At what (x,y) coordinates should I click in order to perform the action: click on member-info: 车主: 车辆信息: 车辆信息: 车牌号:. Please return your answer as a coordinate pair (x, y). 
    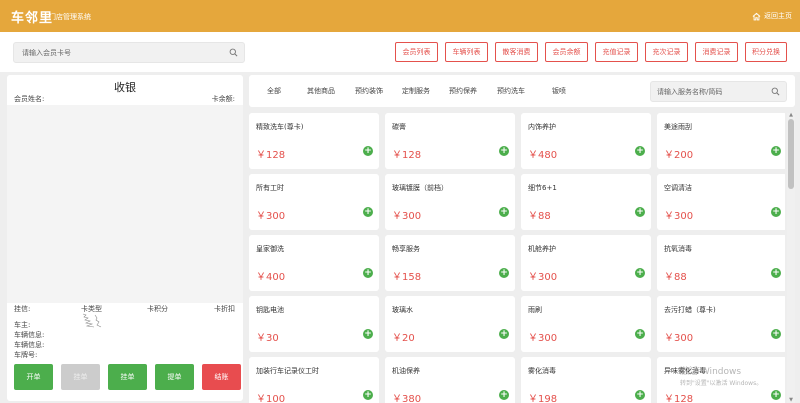
    Looking at the image, I should click on (29, 340).